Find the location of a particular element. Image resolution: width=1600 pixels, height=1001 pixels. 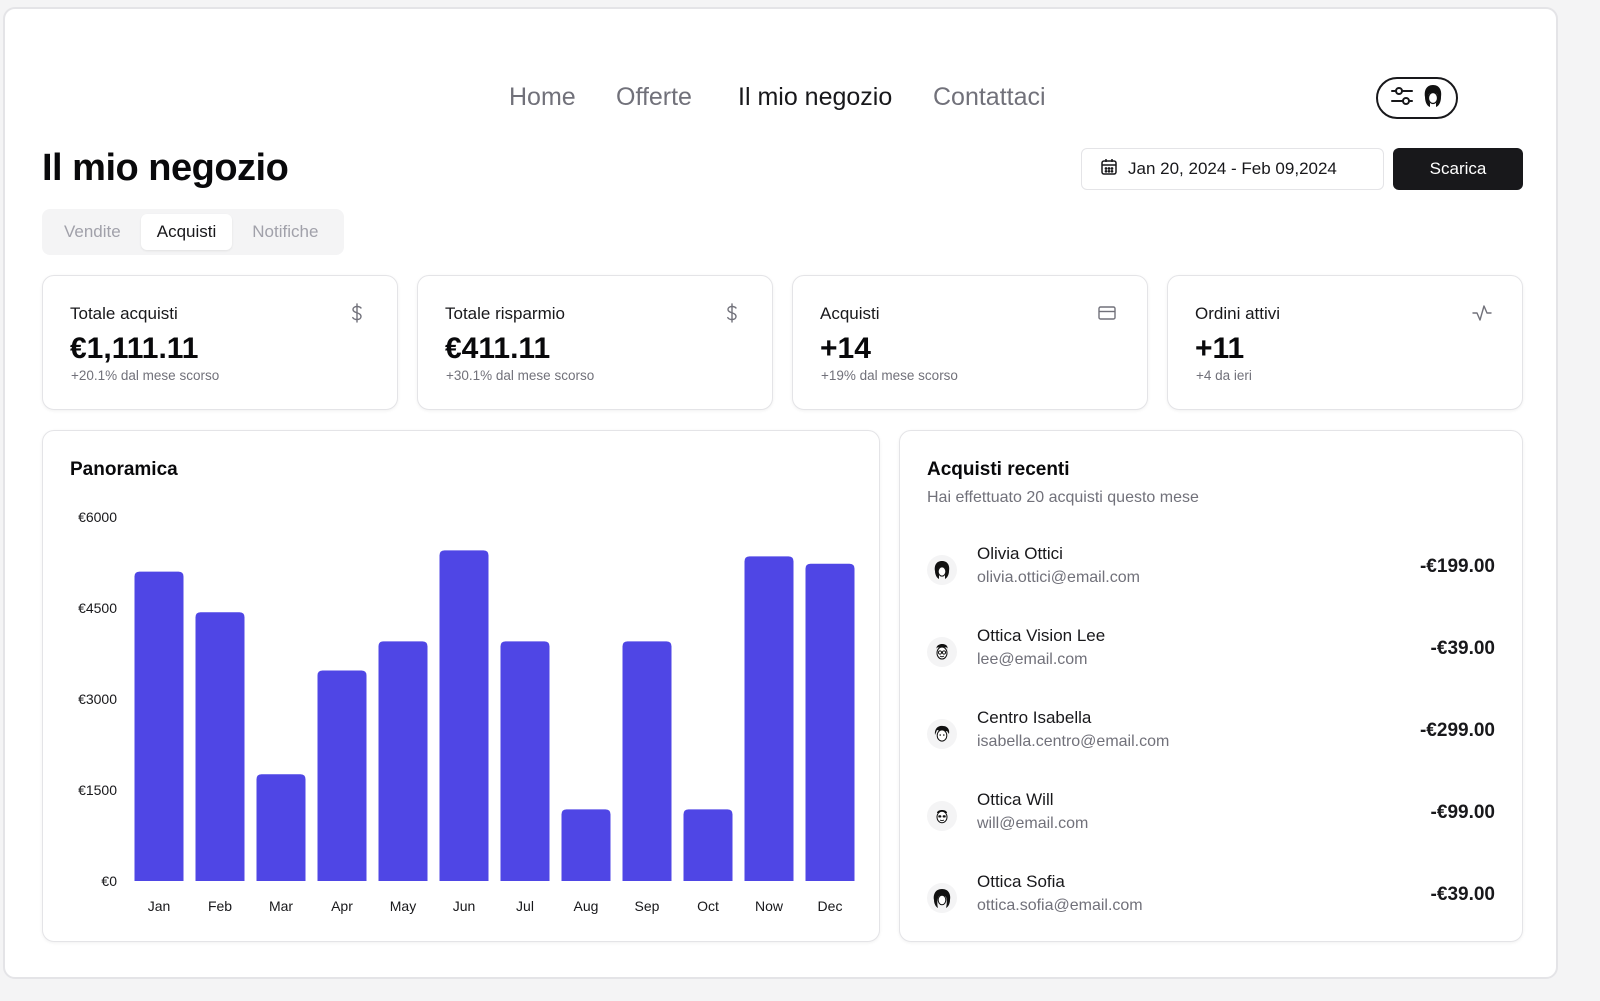

stat-title: Acquisti is located at coordinates (850, 313).